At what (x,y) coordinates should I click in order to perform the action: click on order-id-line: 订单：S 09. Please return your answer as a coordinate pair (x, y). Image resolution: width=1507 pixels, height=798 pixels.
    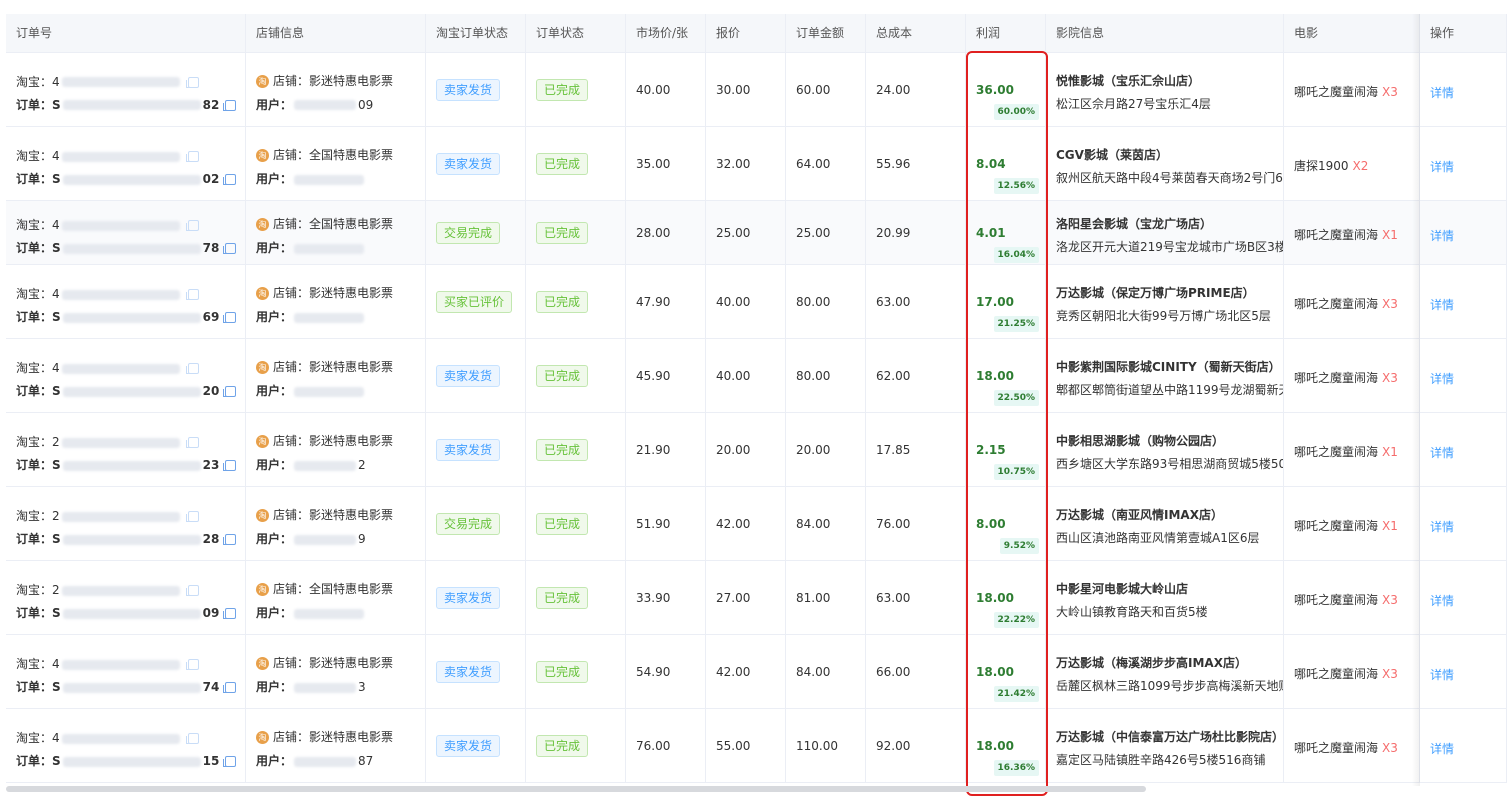
    Looking at the image, I should click on (126, 612).